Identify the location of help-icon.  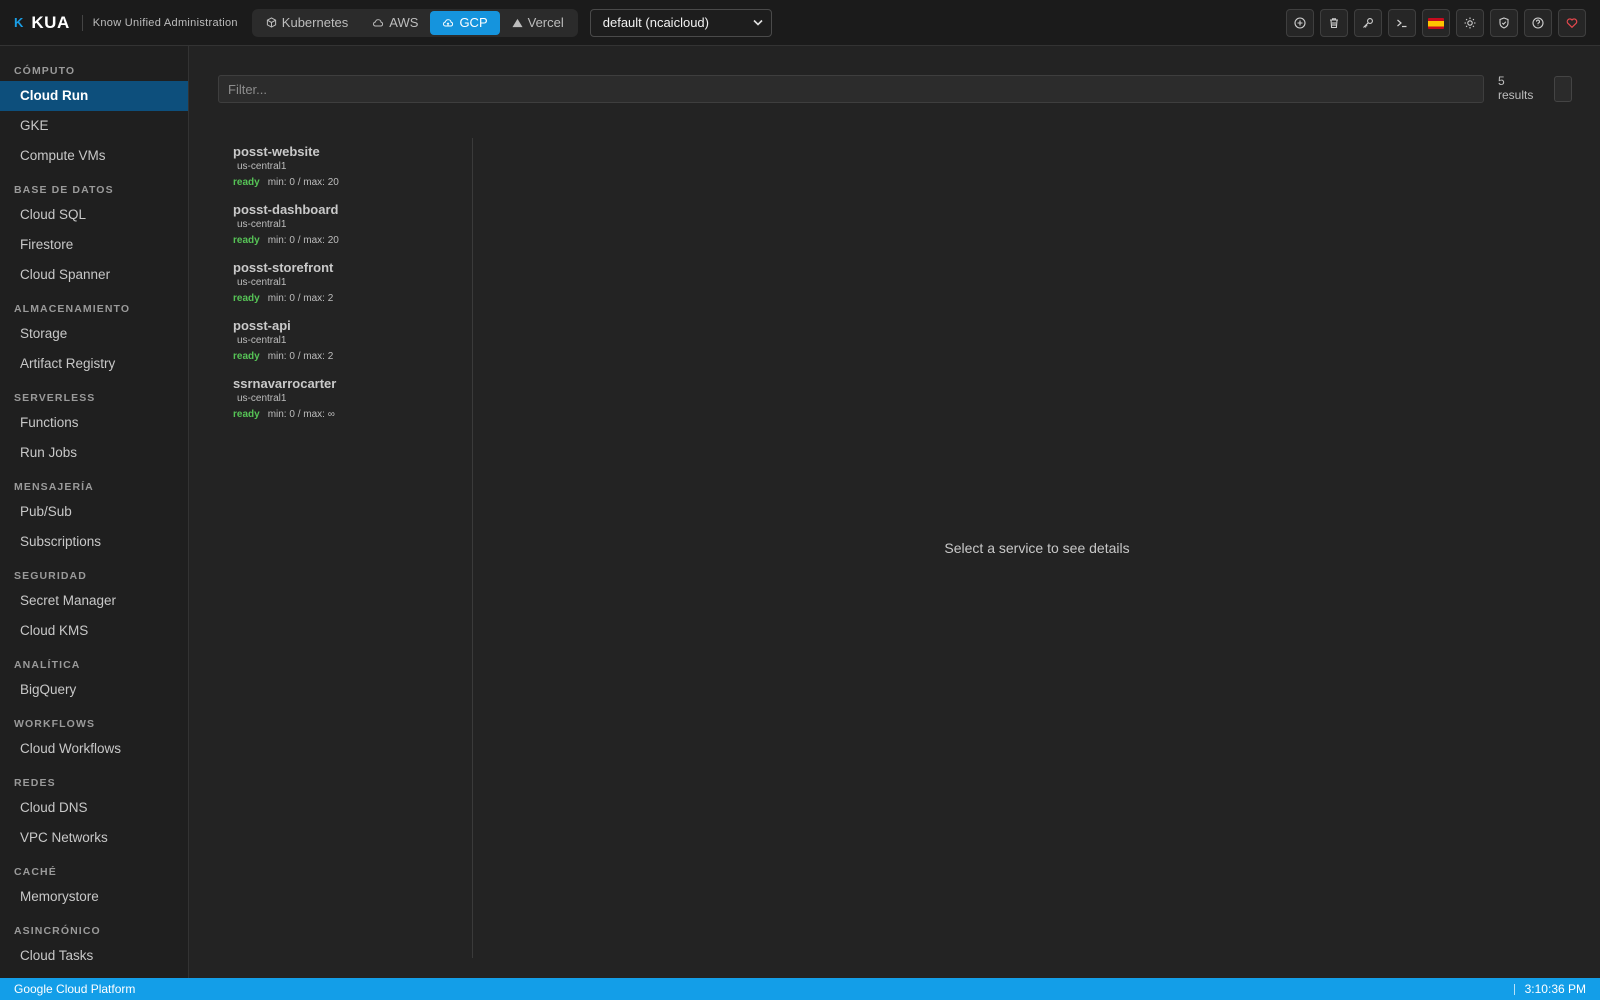
(1538, 23).